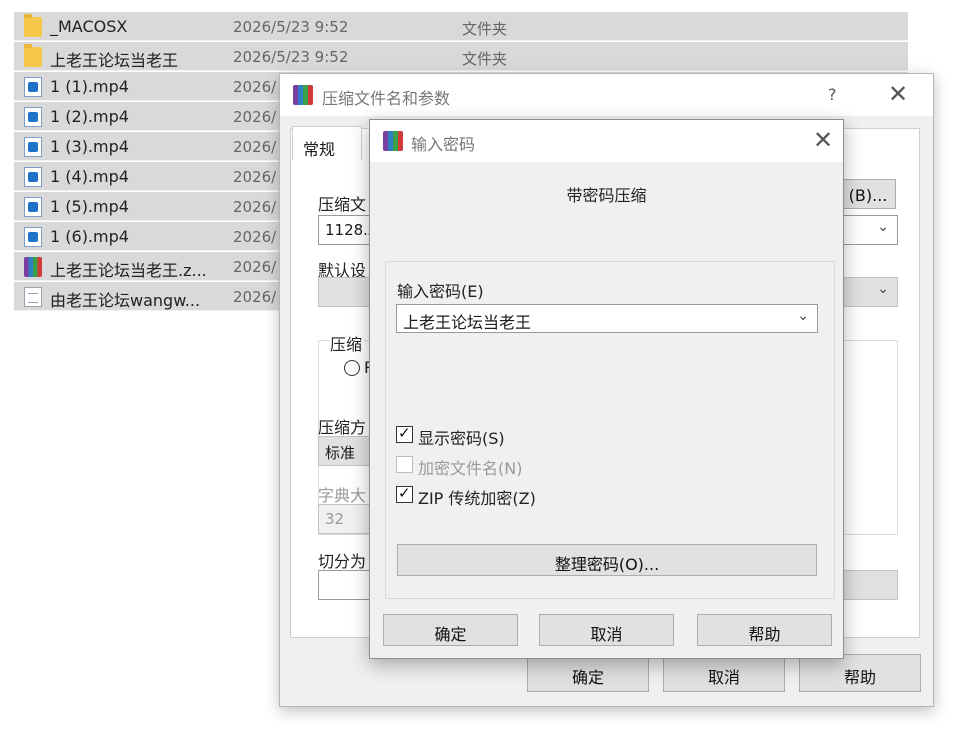  Describe the element at coordinates (461, 26) in the screenshot. I see `file-row: _MACOSX 2026/5/23 9:52 文件夹` at that location.